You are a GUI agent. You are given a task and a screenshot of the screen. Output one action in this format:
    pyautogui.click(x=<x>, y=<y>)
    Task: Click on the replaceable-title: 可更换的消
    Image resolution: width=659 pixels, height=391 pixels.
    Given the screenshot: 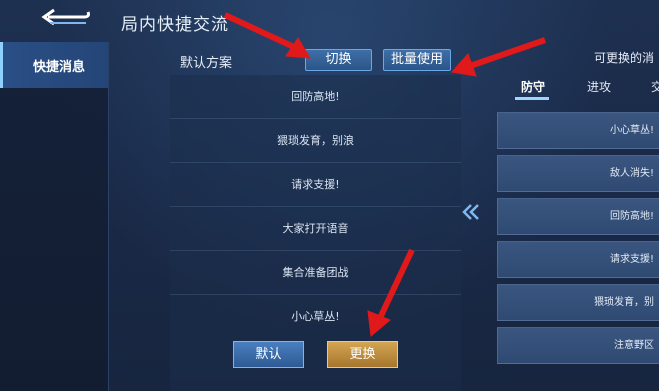 What is the action you would take?
    pyautogui.click(x=624, y=58)
    